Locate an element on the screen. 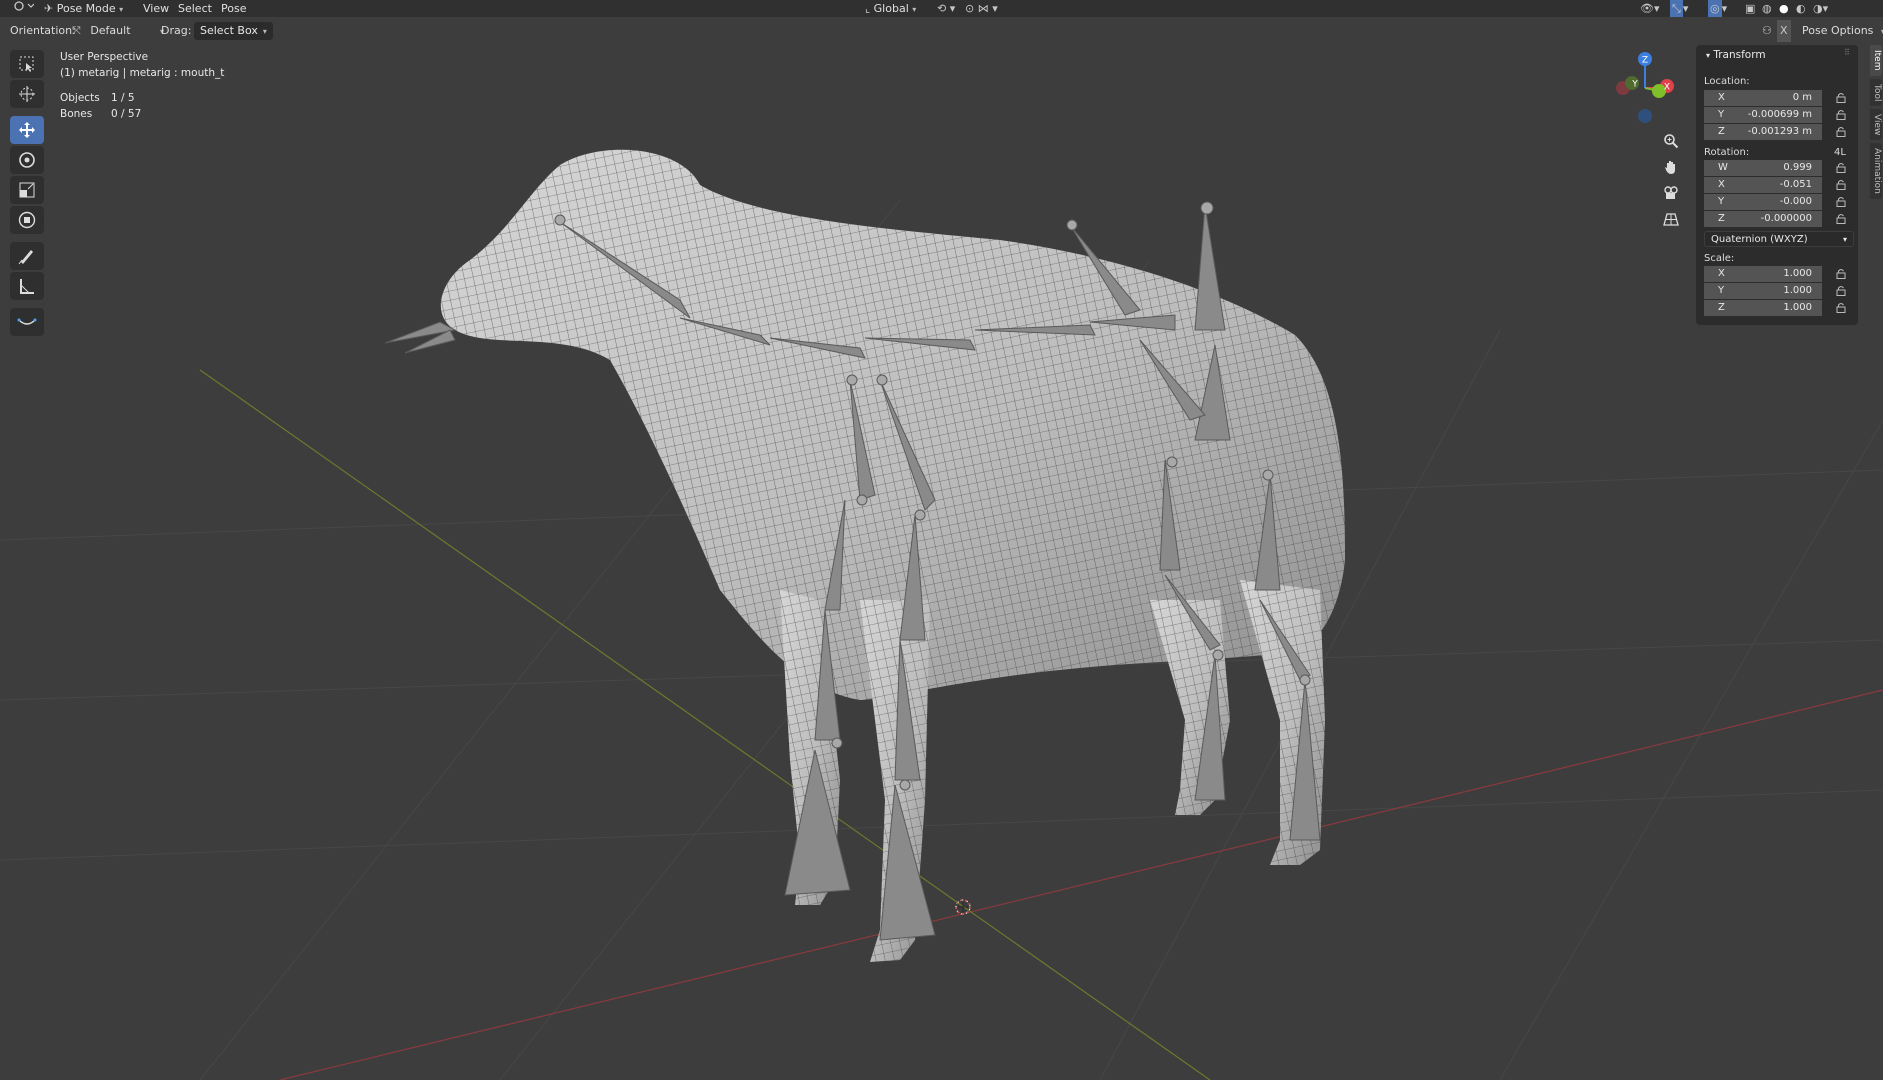 The image size is (1883, 1080). shading-solid: ● is located at coordinates (1784, 8).